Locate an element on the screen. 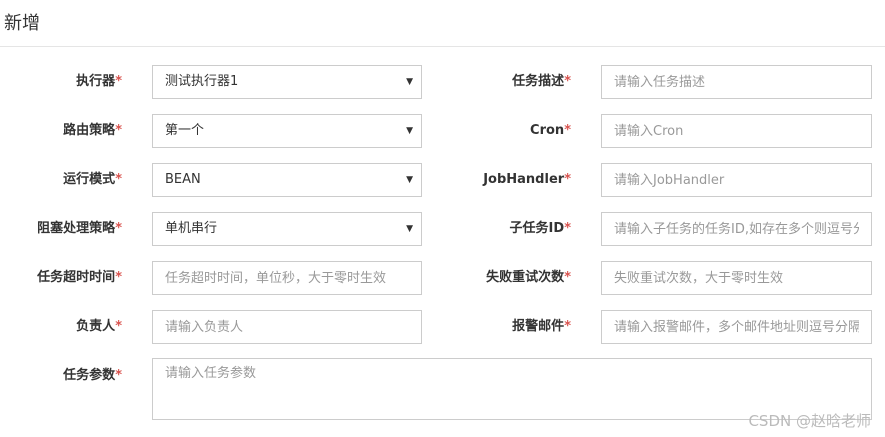 Image resolution: width=885 pixels, height=437 pixels. watermark: CSDN @赵晗老师 is located at coordinates (809, 421).